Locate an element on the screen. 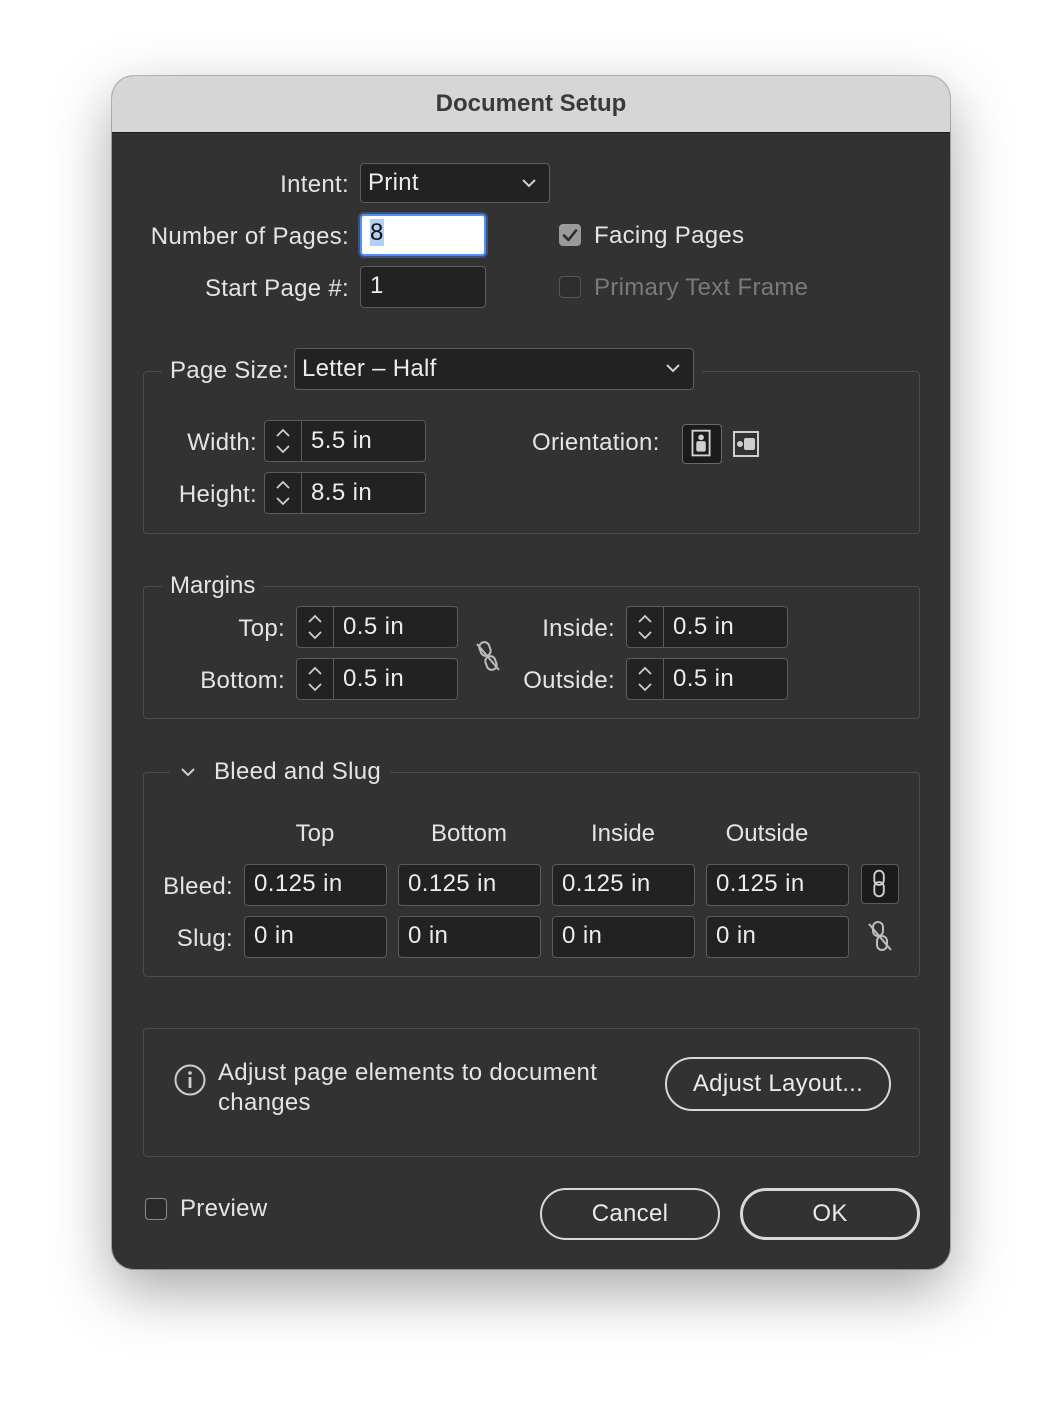 The image size is (1062, 1418). facing-pages-checkbox is located at coordinates (570, 235).